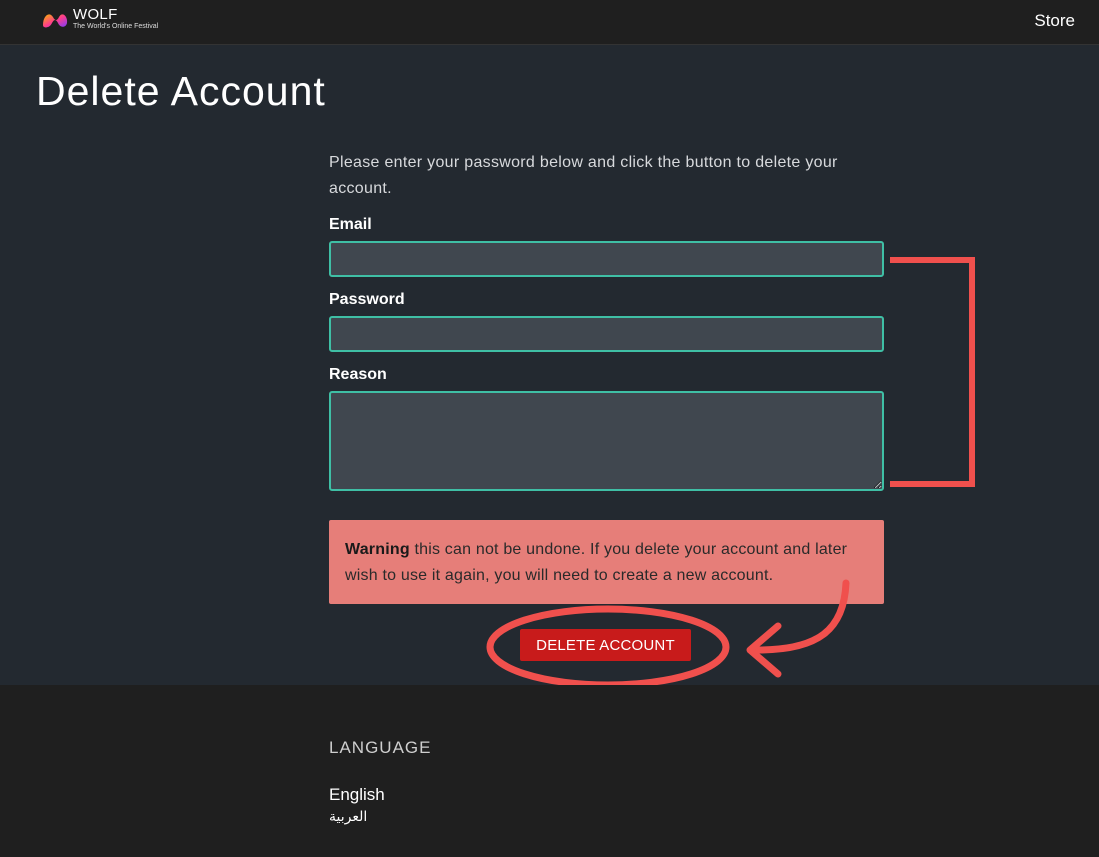  What do you see at coordinates (116, 26) in the screenshot?
I see `logo-tagline: The World's Online Festival` at bounding box center [116, 26].